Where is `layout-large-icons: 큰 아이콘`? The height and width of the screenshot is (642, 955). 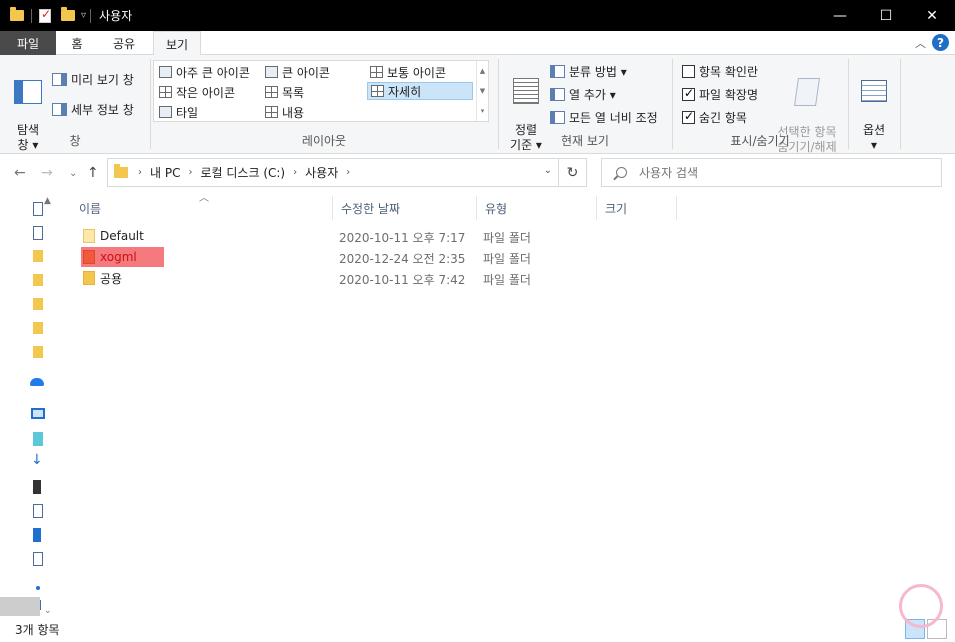 layout-large-icons: 큰 아이콘 is located at coordinates (296, 72).